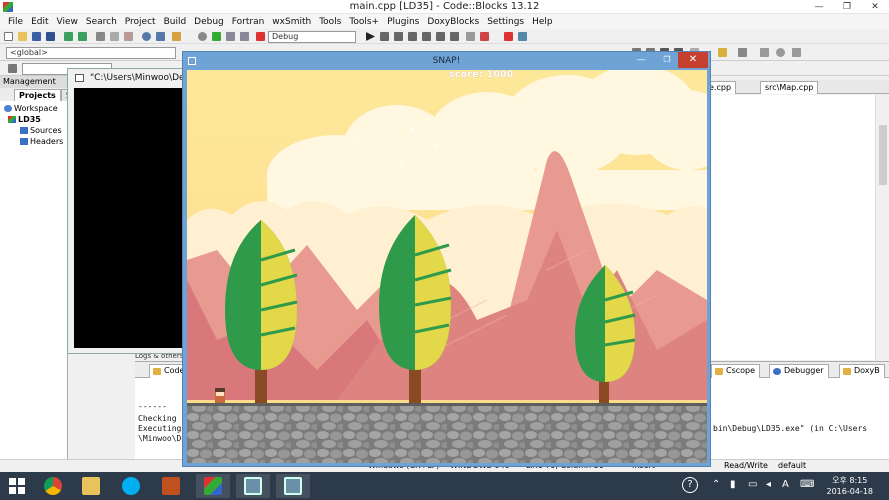 The image size is (889, 500). What do you see at coordinates (253, 486) in the screenshot?
I see `taskbar-console` at bounding box center [253, 486].